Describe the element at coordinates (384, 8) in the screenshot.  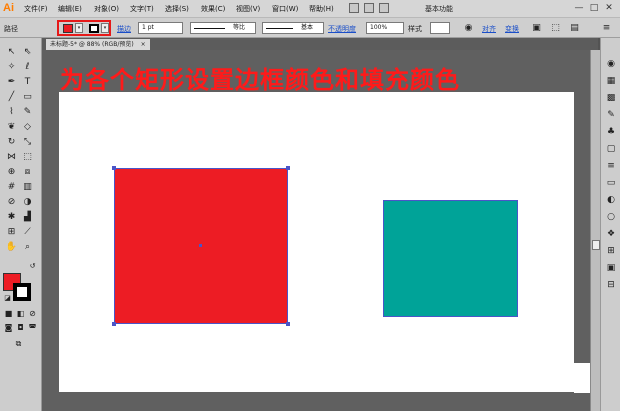
I see `screen-mode-icon` at that location.